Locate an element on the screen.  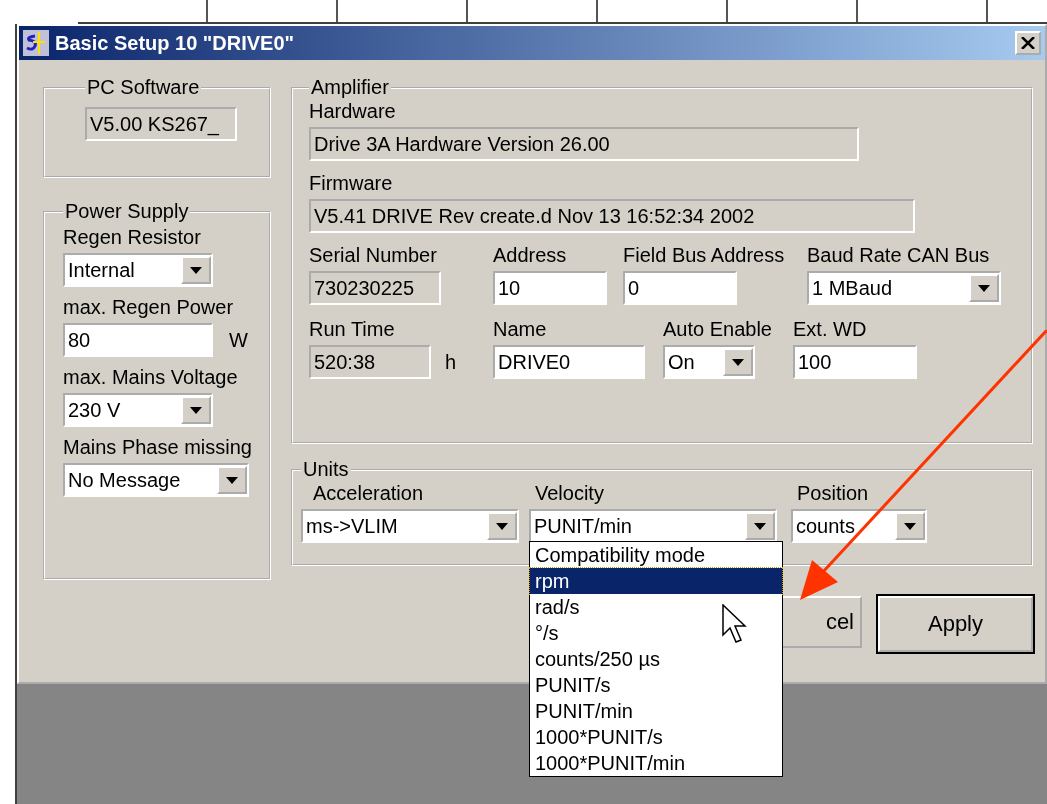
dropdown: No Message is located at coordinates (156, 480).